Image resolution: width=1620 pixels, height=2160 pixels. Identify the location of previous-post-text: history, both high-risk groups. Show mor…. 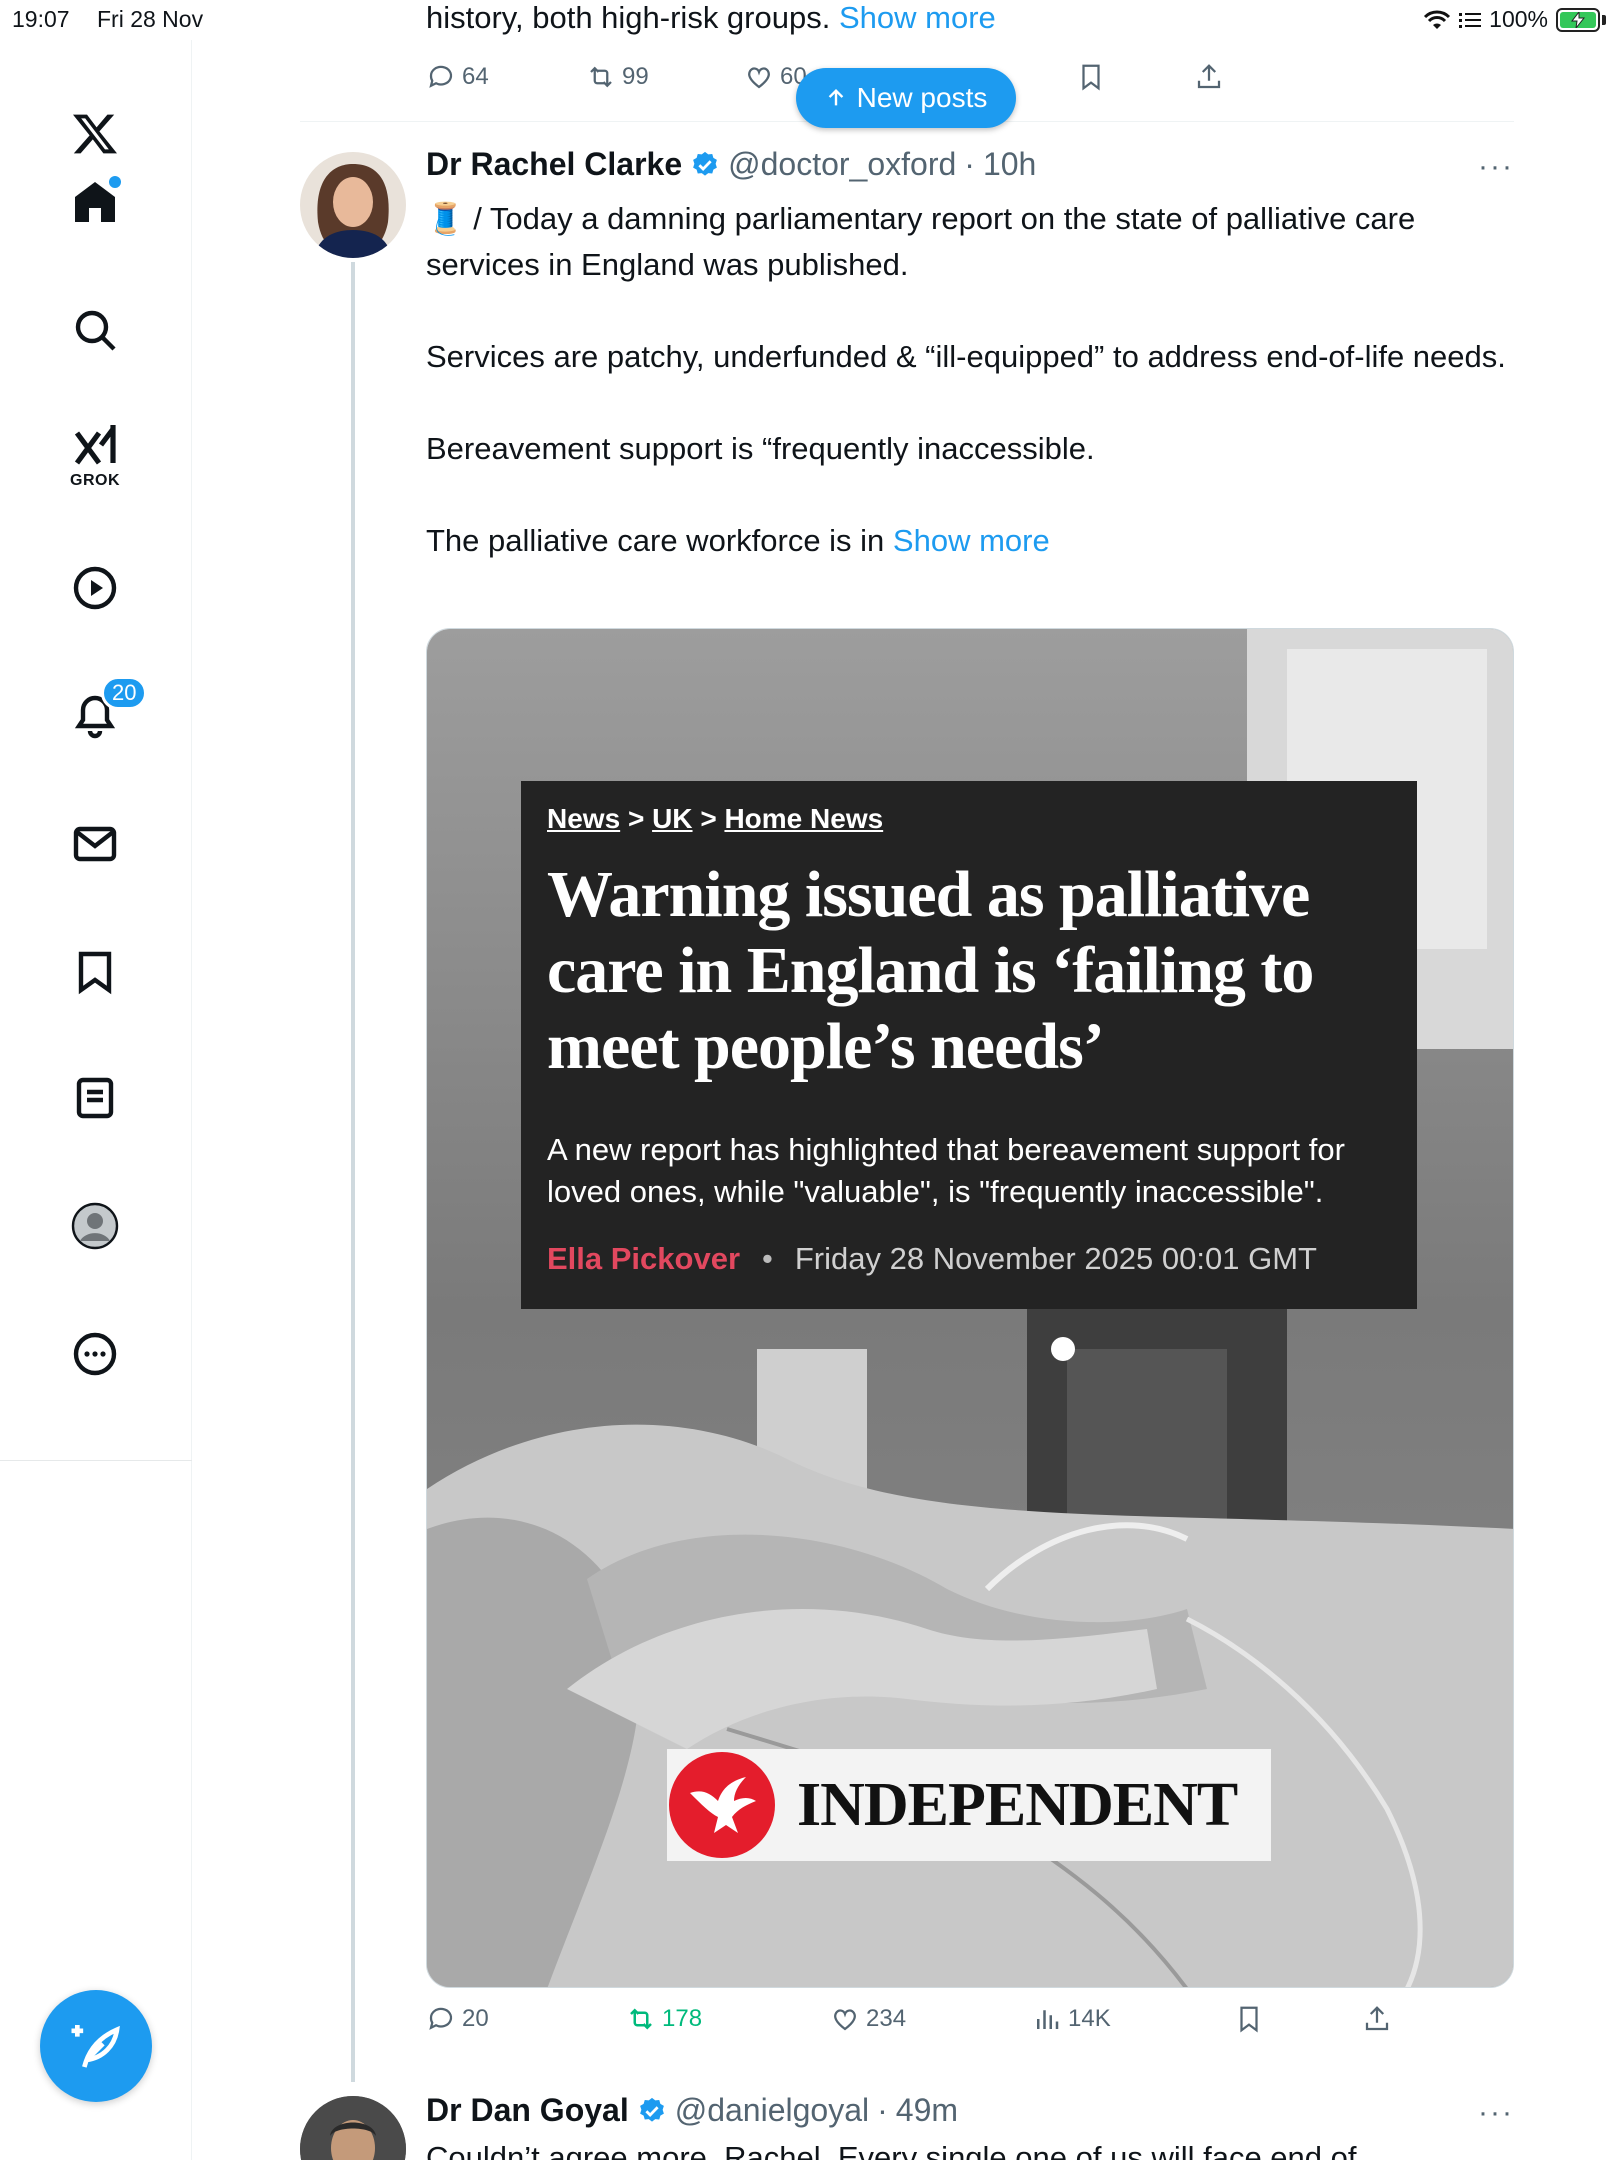
(711, 18).